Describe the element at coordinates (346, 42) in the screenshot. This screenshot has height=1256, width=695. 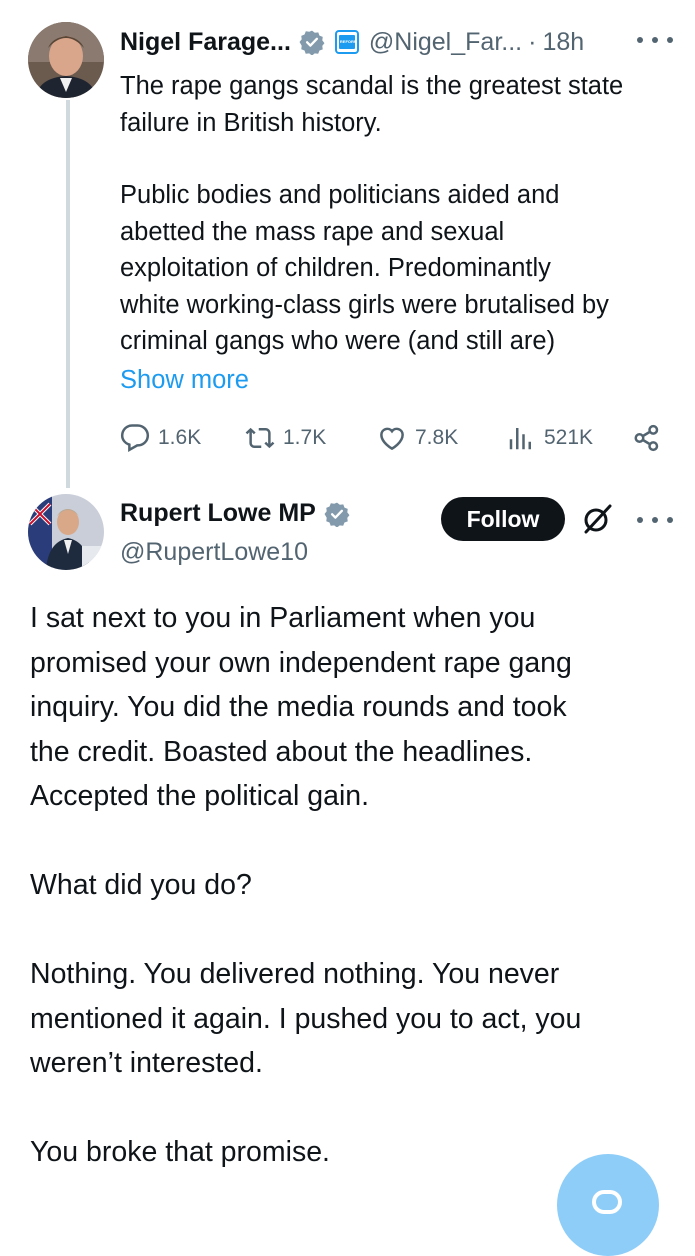
I see `reform-affiliate-badge-icon` at that location.